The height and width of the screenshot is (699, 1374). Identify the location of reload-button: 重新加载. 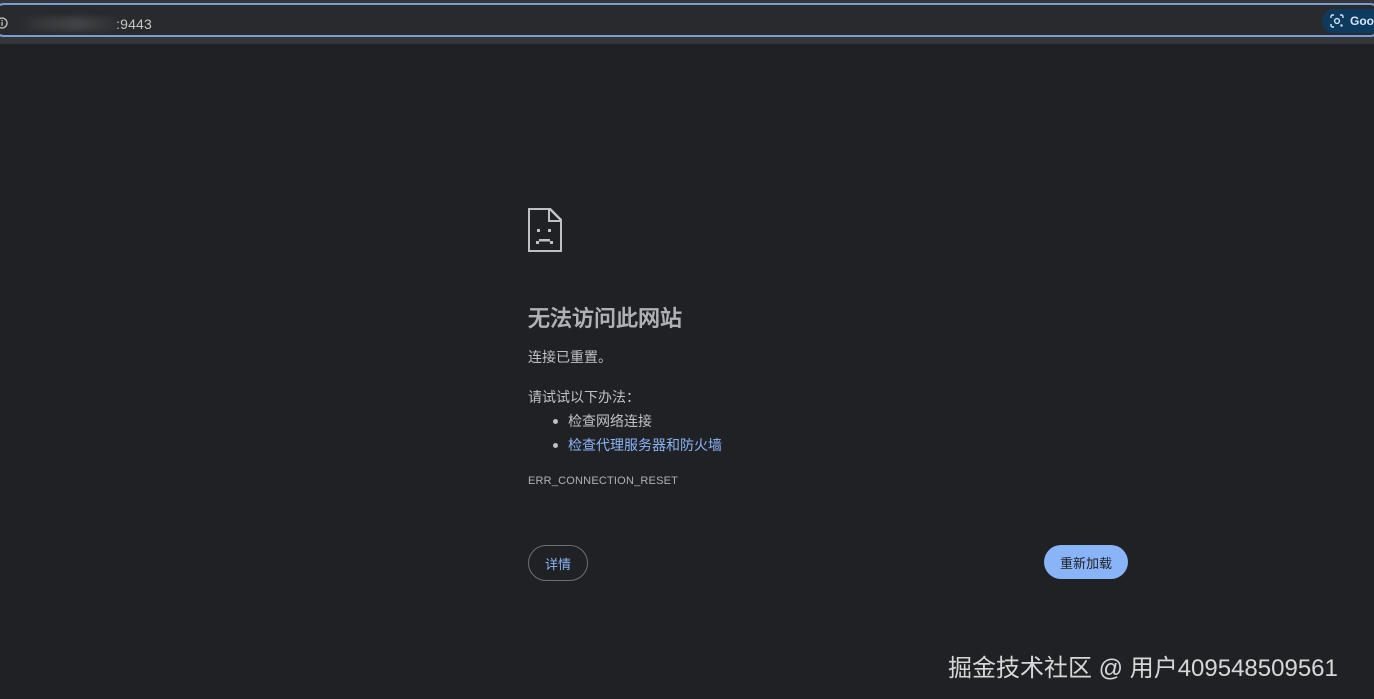
(1086, 562).